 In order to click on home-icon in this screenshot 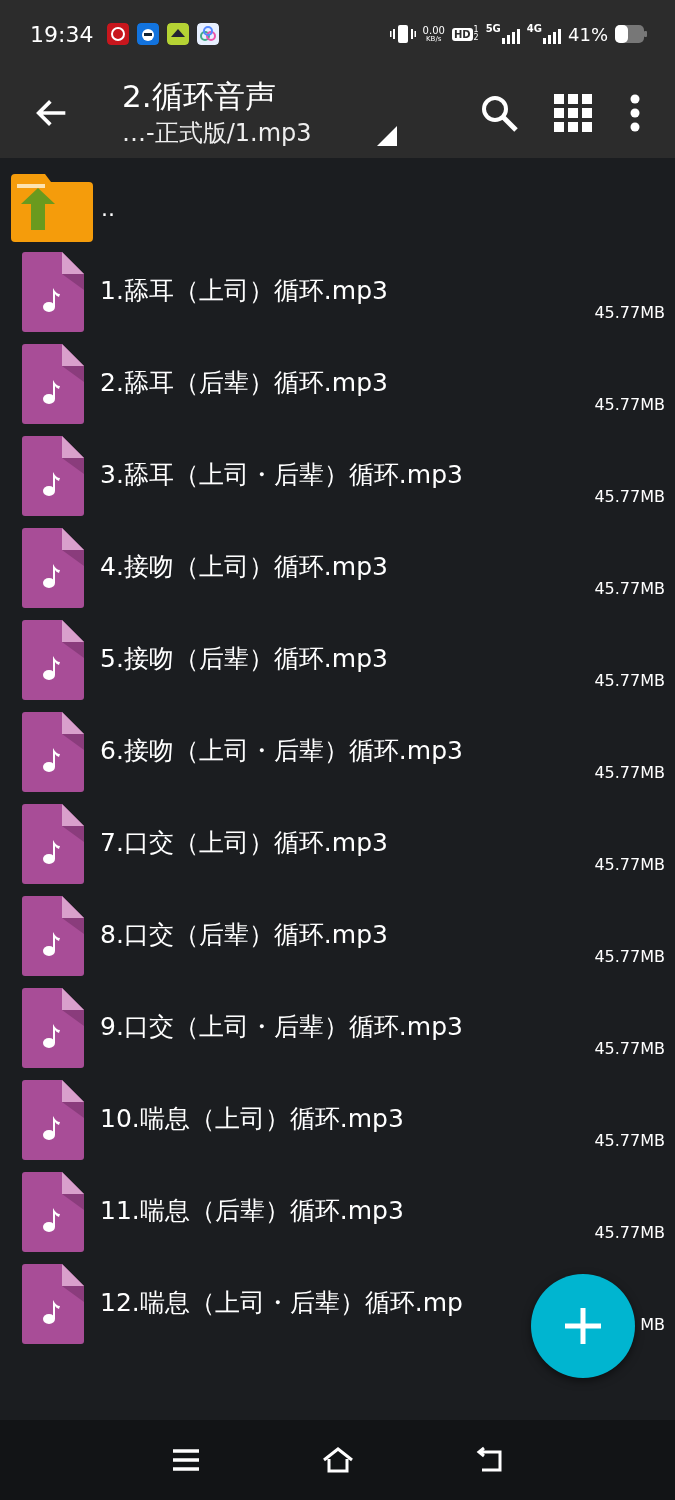, I will do `click(337, 1460)`.